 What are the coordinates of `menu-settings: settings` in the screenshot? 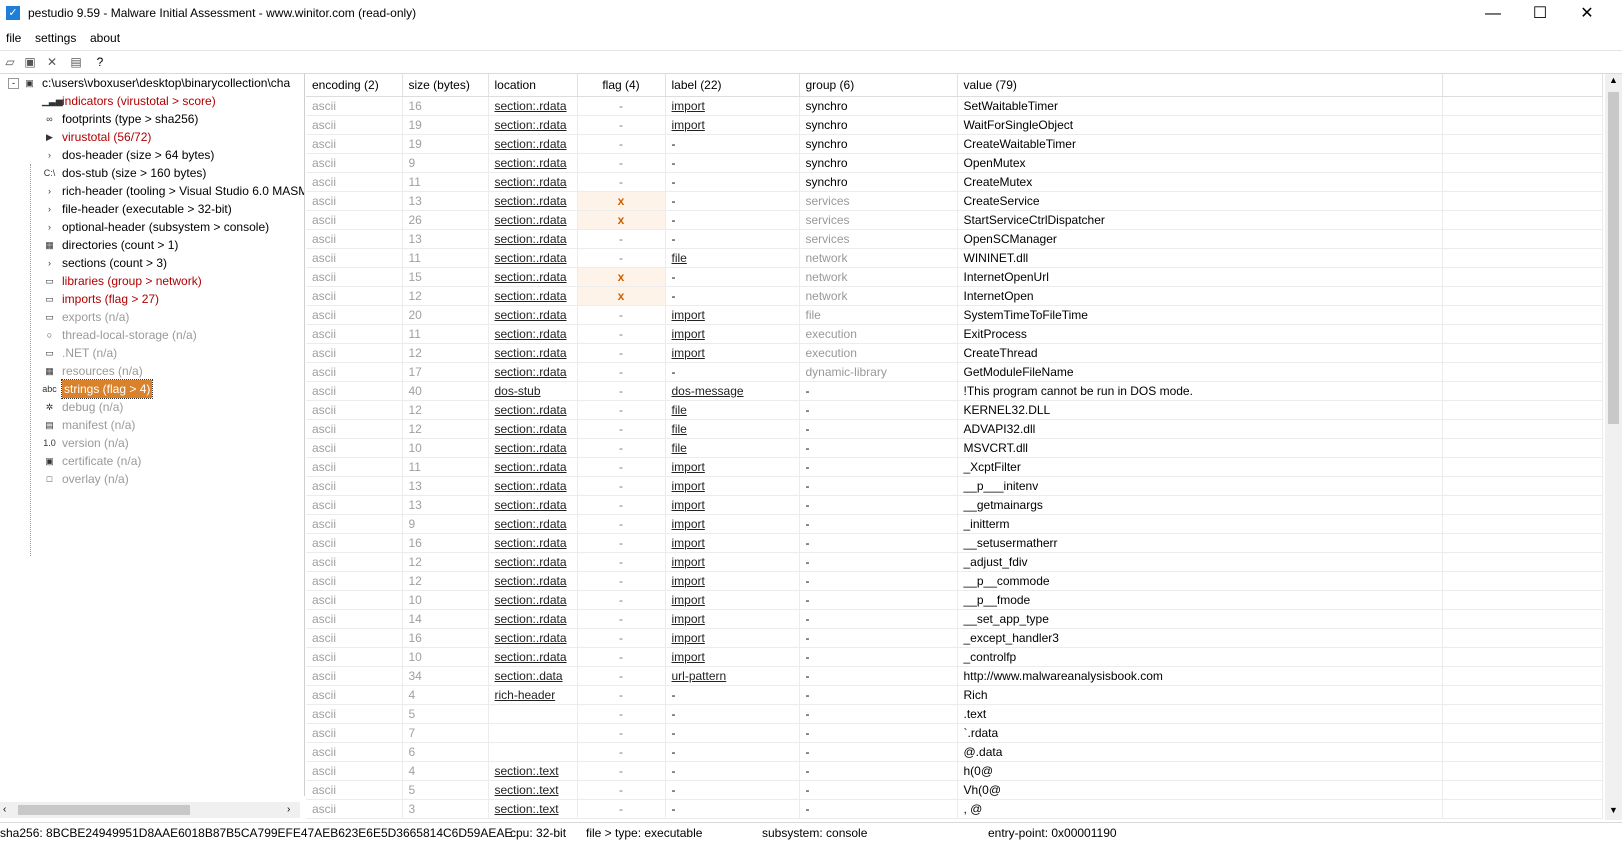 It's located at (55, 38).